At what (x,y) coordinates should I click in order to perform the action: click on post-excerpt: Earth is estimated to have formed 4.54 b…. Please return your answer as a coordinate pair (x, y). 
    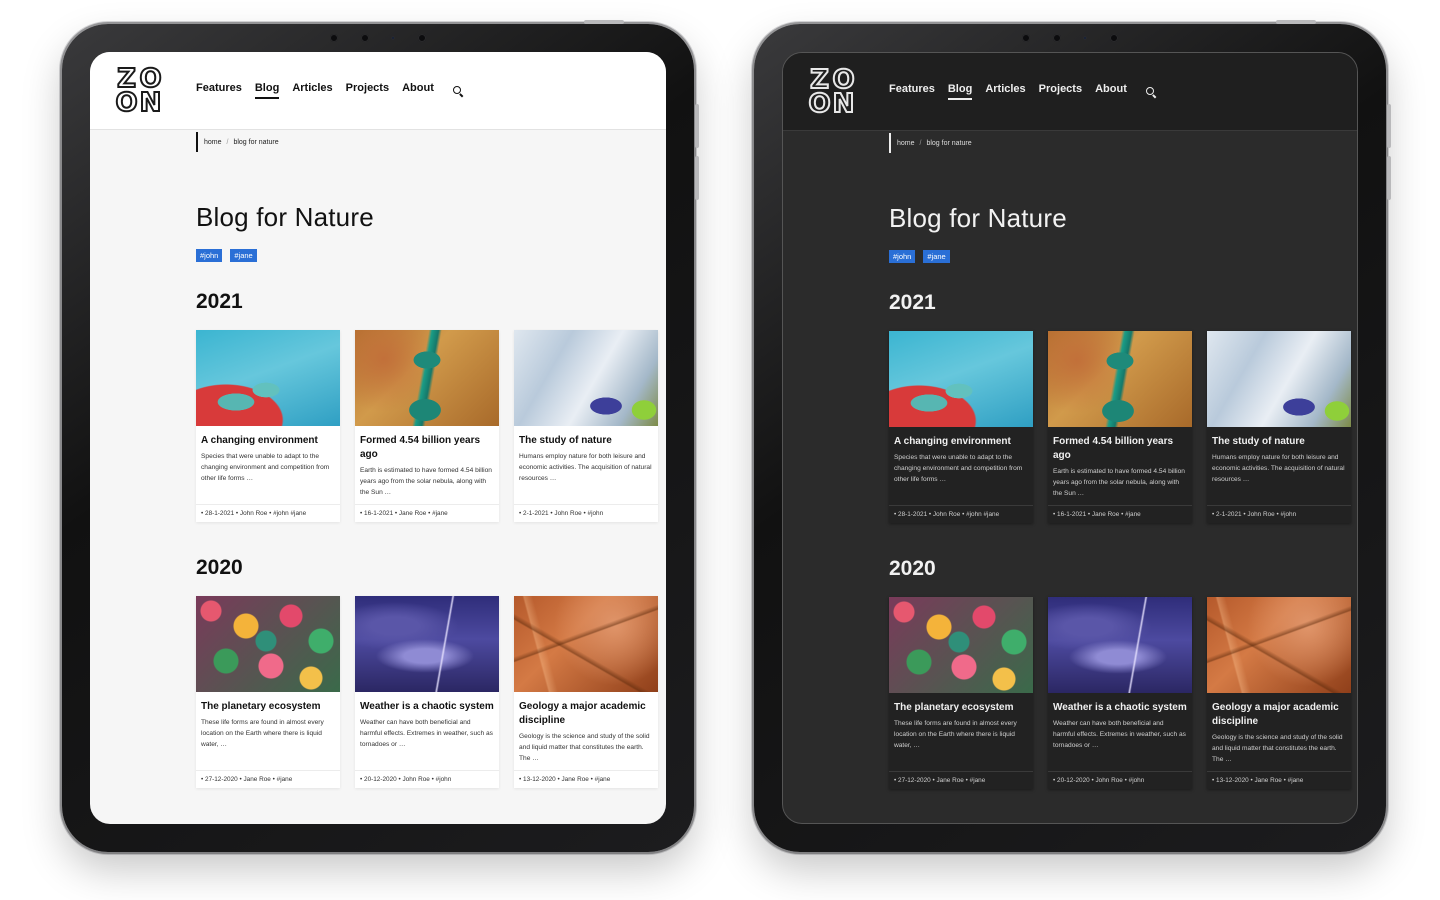
    Looking at the image, I should click on (426, 481).